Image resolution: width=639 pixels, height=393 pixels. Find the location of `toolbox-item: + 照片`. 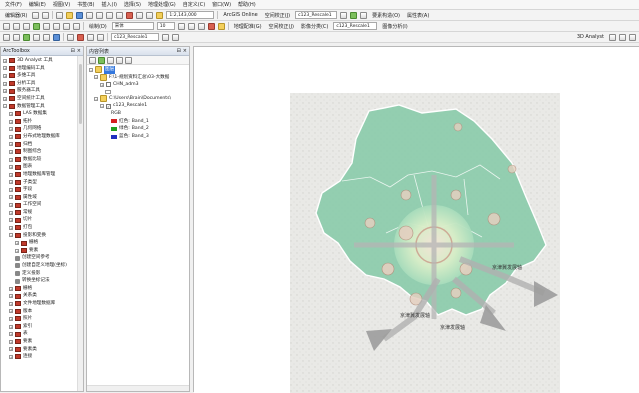

toolbox-item: + 照片 is located at coordinates (43, 319).